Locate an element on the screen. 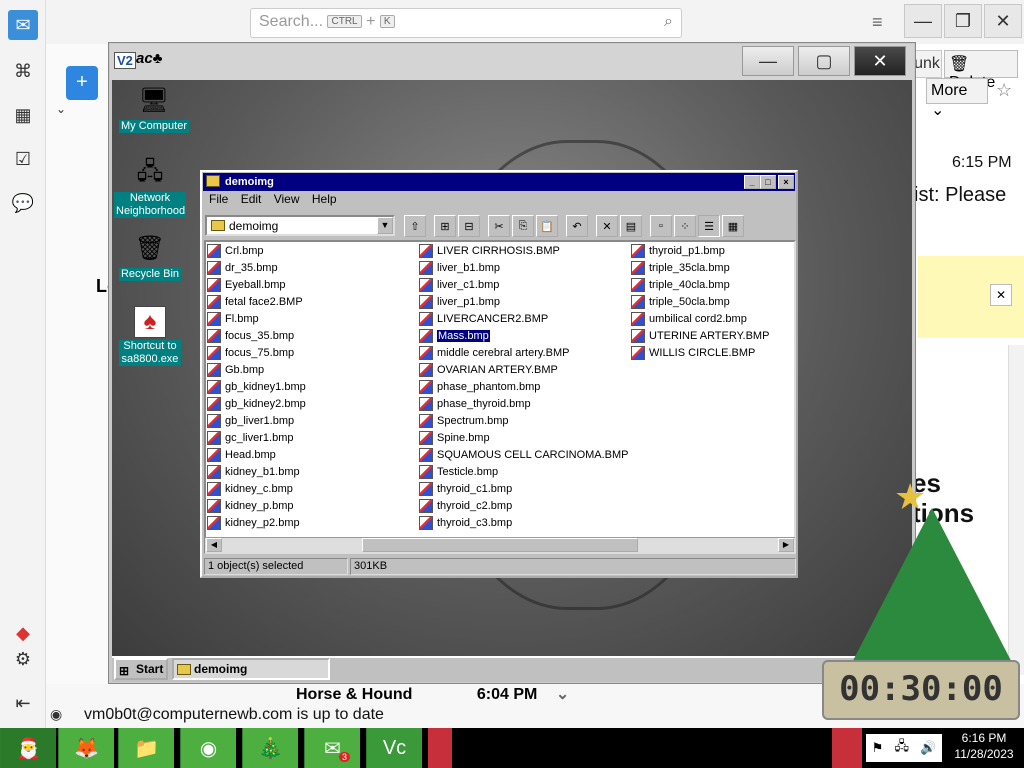 This screenshot has width=1024, height=768. file-item: triple_50cla.bmp is located at coordinates (700, 301).